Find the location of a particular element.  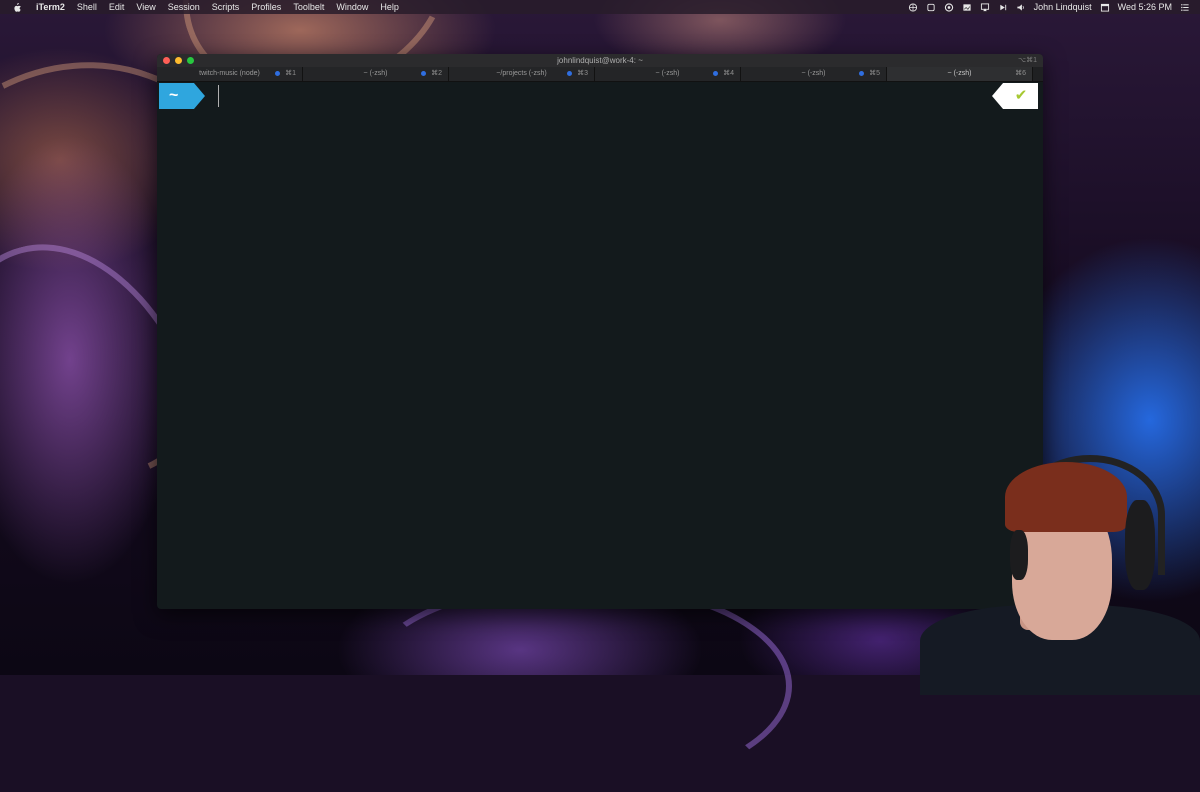

minimize-button is located at coordinates (178, 60).